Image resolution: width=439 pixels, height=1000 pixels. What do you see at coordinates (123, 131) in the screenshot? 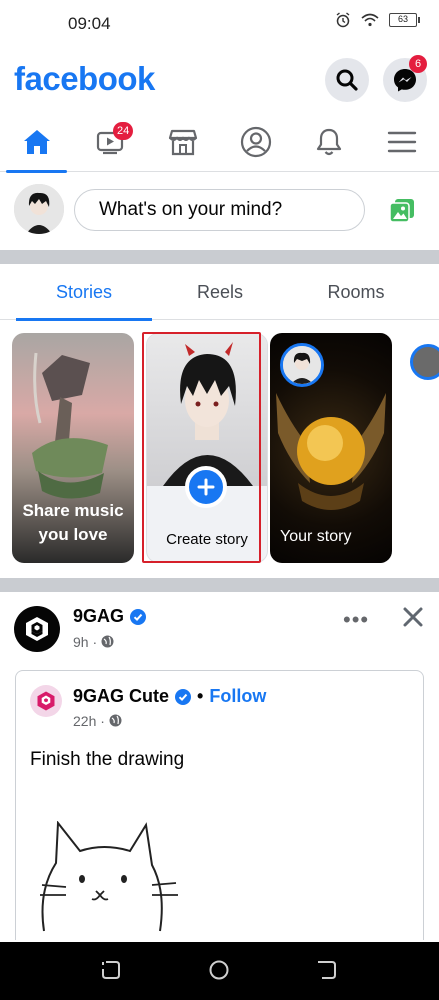
I see `watch-badge: 24` at bounding box center [123, 131].